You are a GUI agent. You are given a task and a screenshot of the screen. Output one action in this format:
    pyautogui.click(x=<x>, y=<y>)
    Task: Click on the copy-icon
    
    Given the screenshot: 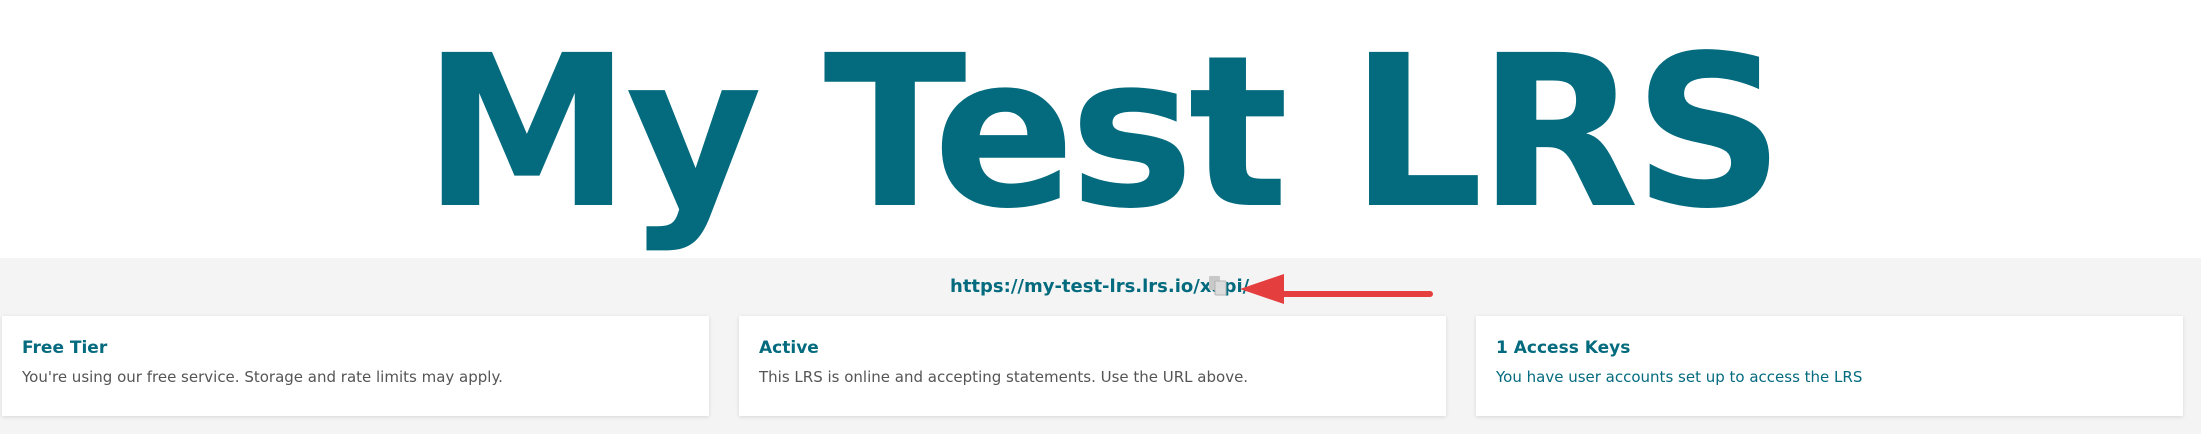 What is the action you would take?
    pyautogui.click(x=1218, y=286)
    